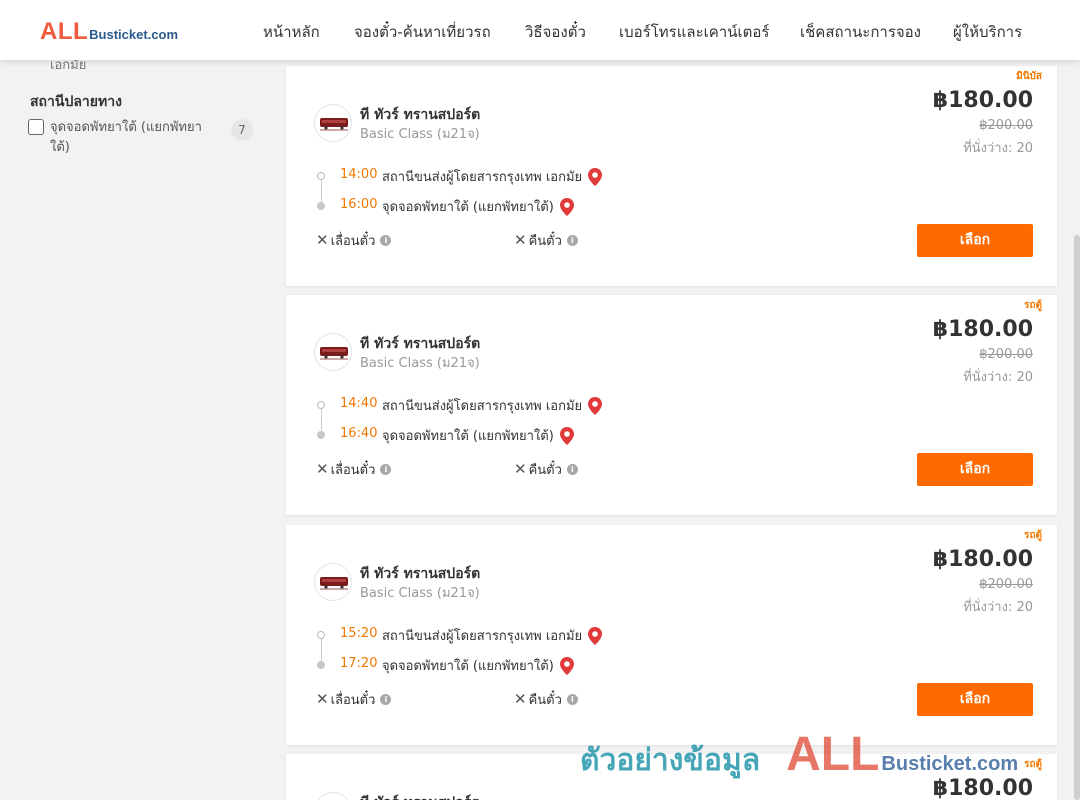 This screenshot has height=800, width=1080. I want to click on departure-time: 14:40, so click(359, 403).